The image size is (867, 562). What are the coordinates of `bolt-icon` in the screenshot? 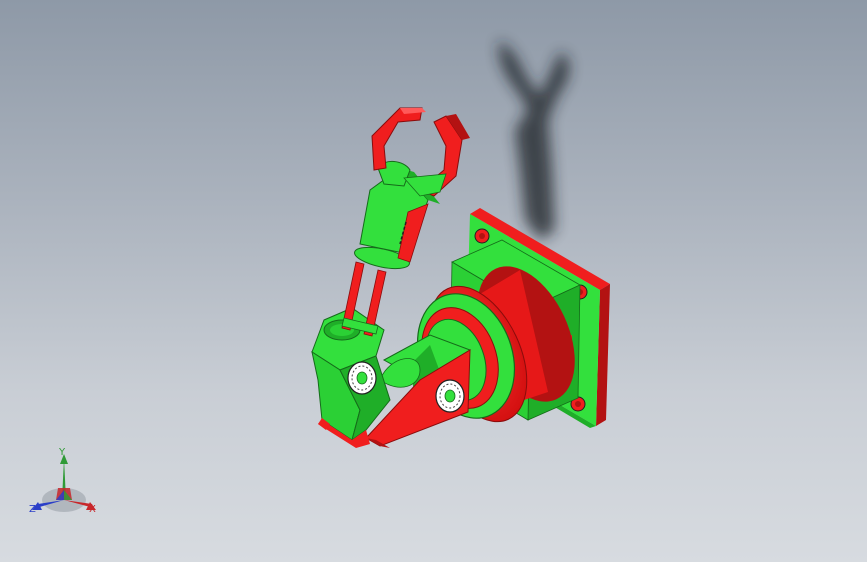 It's located at (482, 236).